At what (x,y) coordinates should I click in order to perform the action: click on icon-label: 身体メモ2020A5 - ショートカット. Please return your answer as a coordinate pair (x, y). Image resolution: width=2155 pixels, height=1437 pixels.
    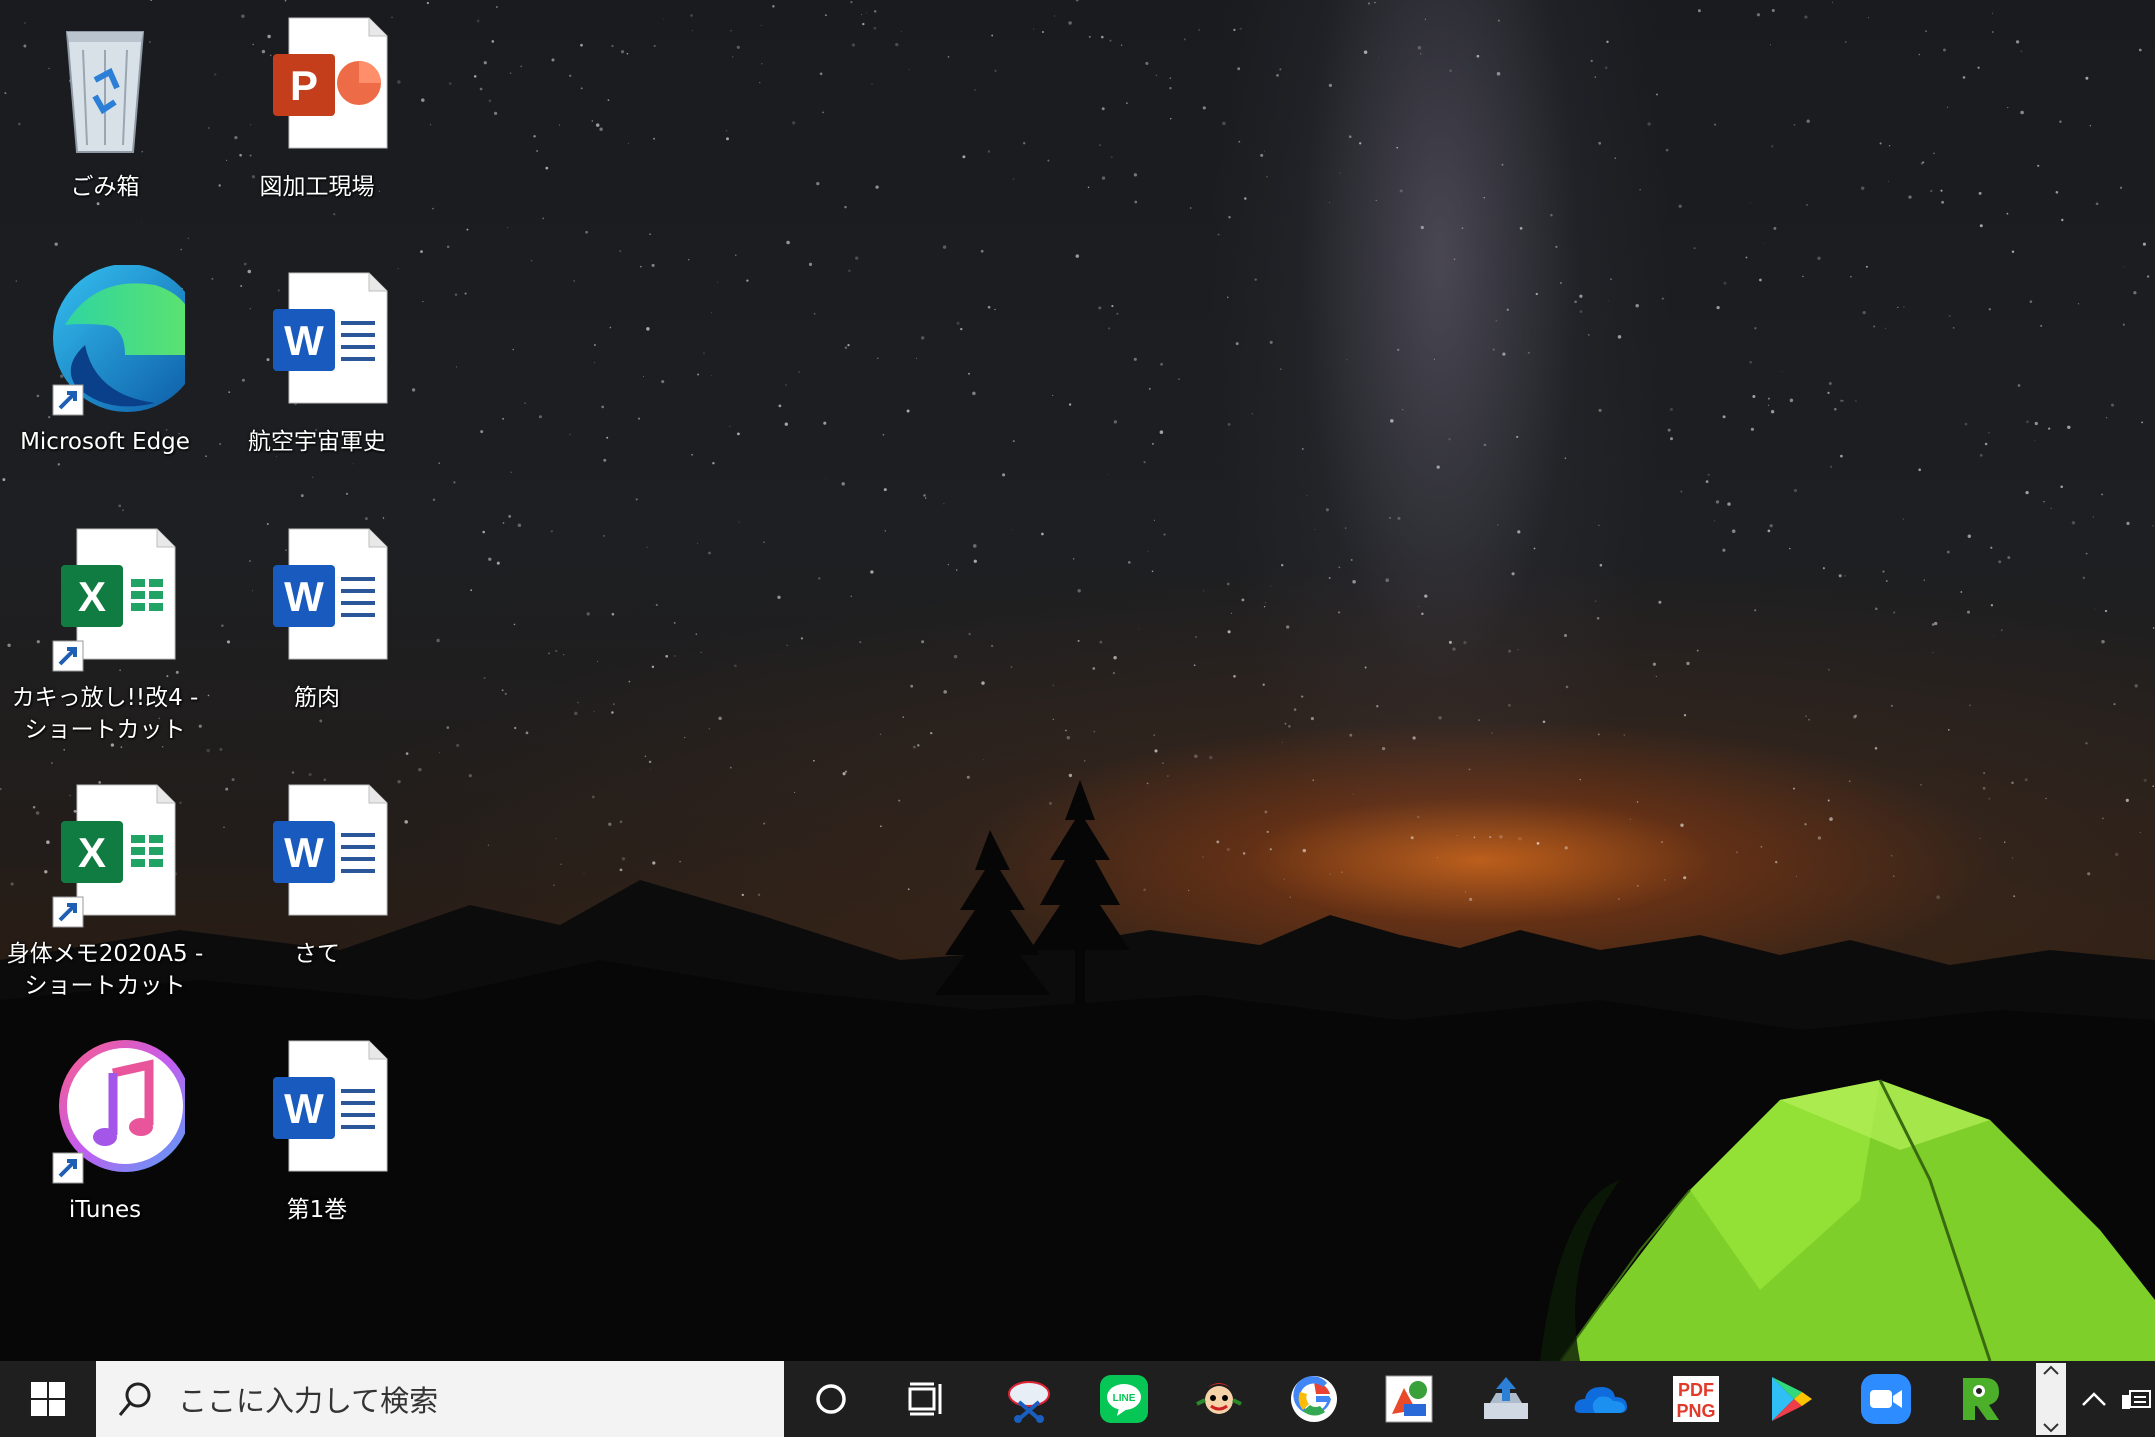
    Looking at the image, I should click on (105, 970).